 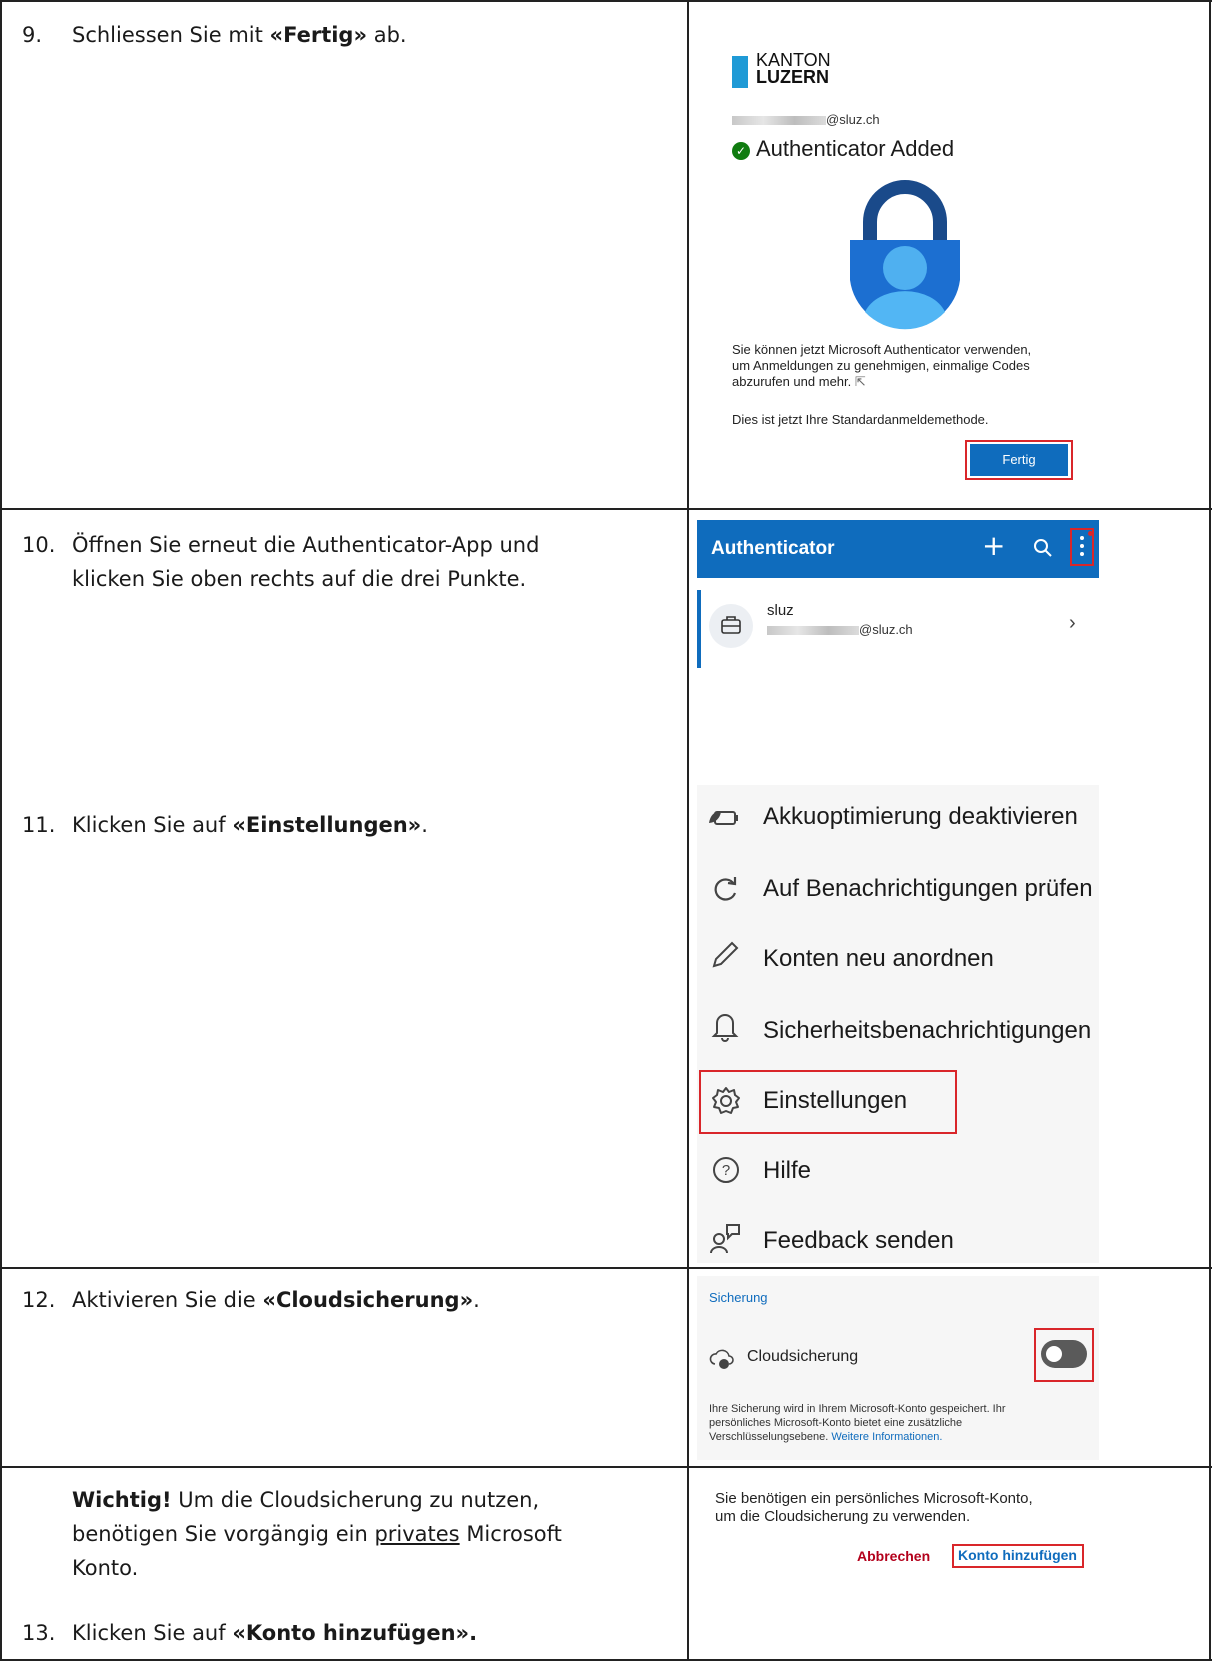 What do you see at coordinates (878, 959) in the screenshot?
I see `menu-item-reorder: Konten neu anordnen` at bounding box center [878, 959].